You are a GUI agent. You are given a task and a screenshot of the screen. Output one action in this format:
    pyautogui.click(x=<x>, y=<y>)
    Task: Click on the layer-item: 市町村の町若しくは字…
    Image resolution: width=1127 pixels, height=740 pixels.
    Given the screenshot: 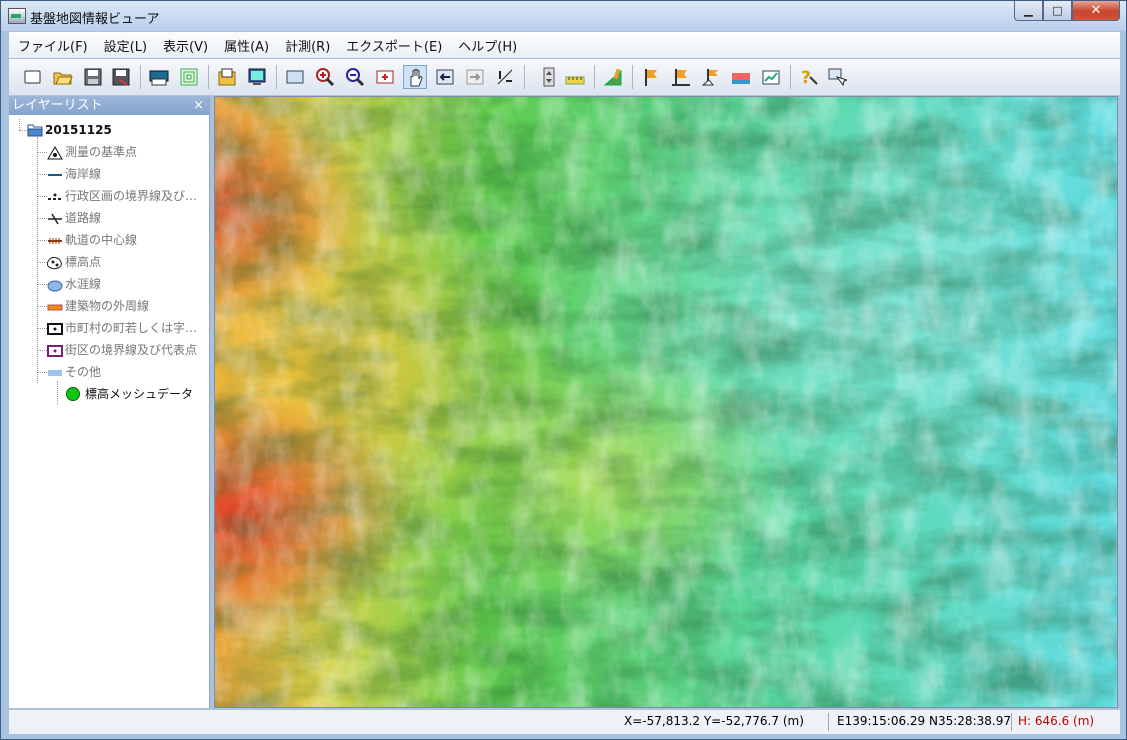 What is the action you would take?
    pyautogui.click(x=109, y=328)
    